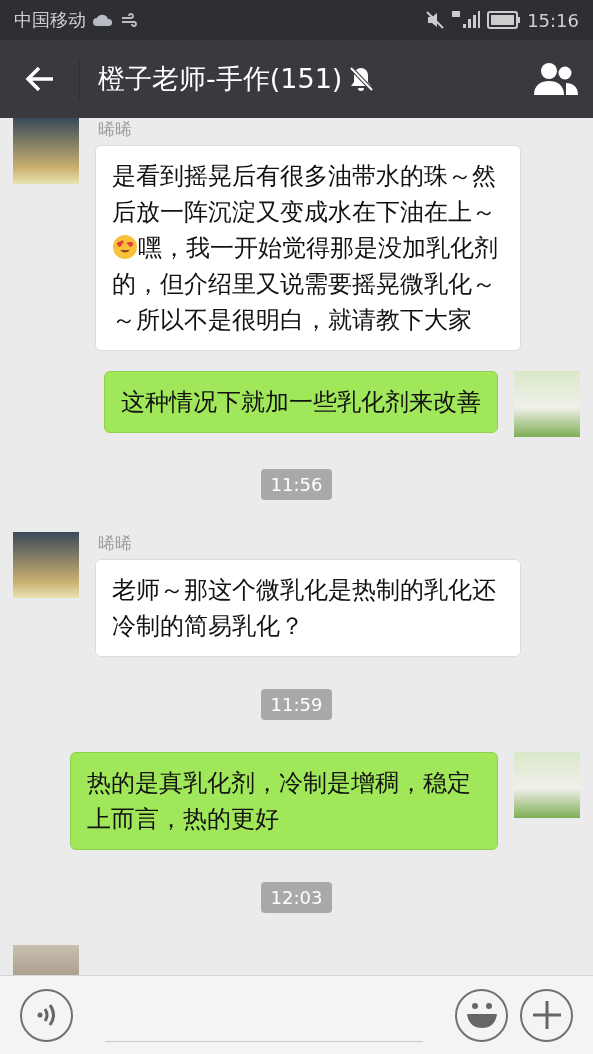 The height and width of the screenshot is (1054, 593). I want to click on wind-icon, so click(129, 20).